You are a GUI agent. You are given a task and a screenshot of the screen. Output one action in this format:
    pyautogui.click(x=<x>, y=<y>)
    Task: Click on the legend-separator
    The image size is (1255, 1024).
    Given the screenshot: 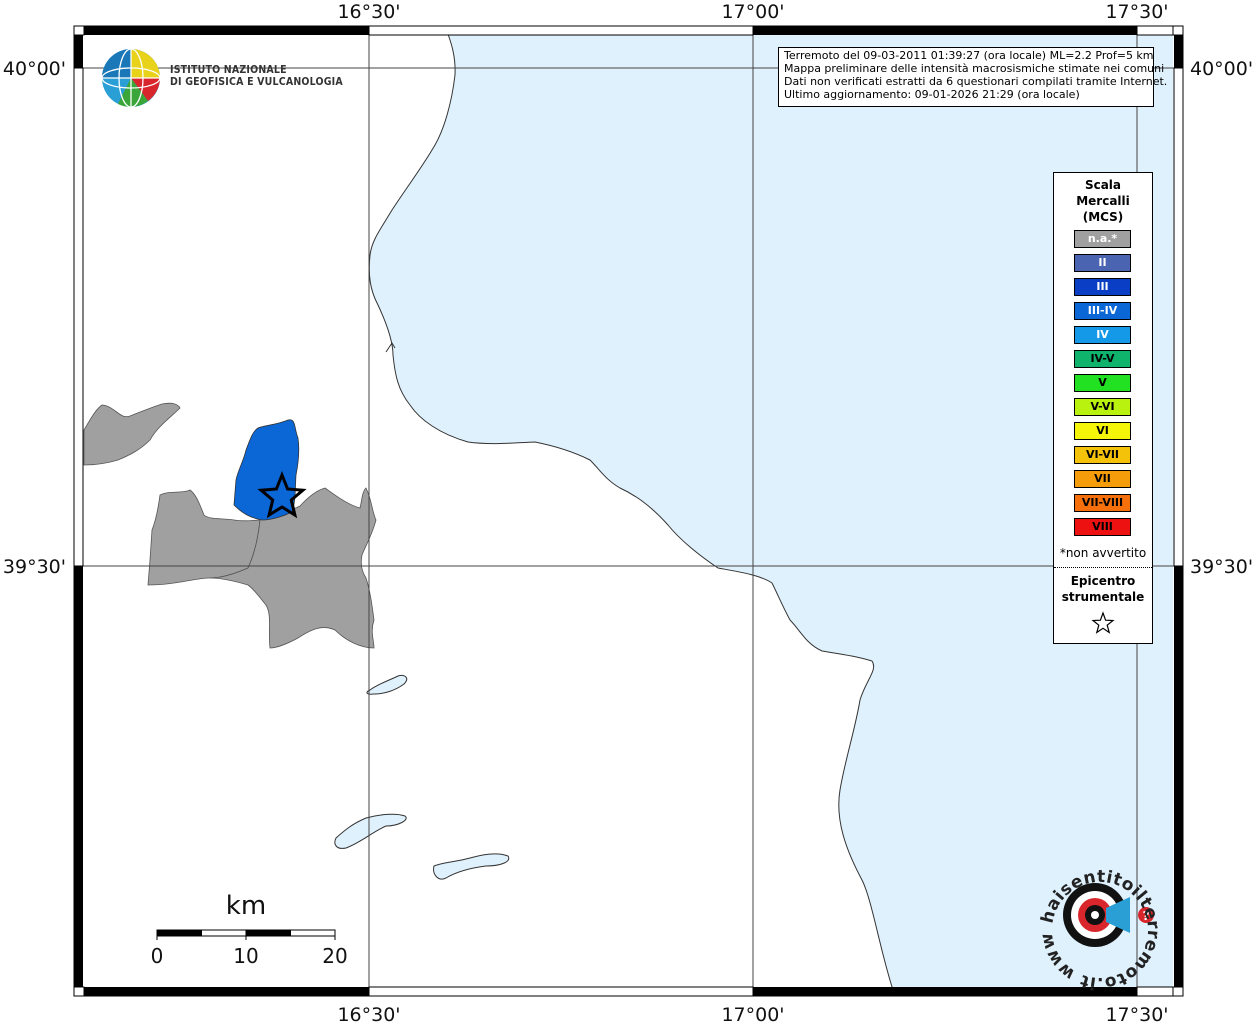 What is the action you would take?
    pyautogui.click(x=1103, y=567)
    